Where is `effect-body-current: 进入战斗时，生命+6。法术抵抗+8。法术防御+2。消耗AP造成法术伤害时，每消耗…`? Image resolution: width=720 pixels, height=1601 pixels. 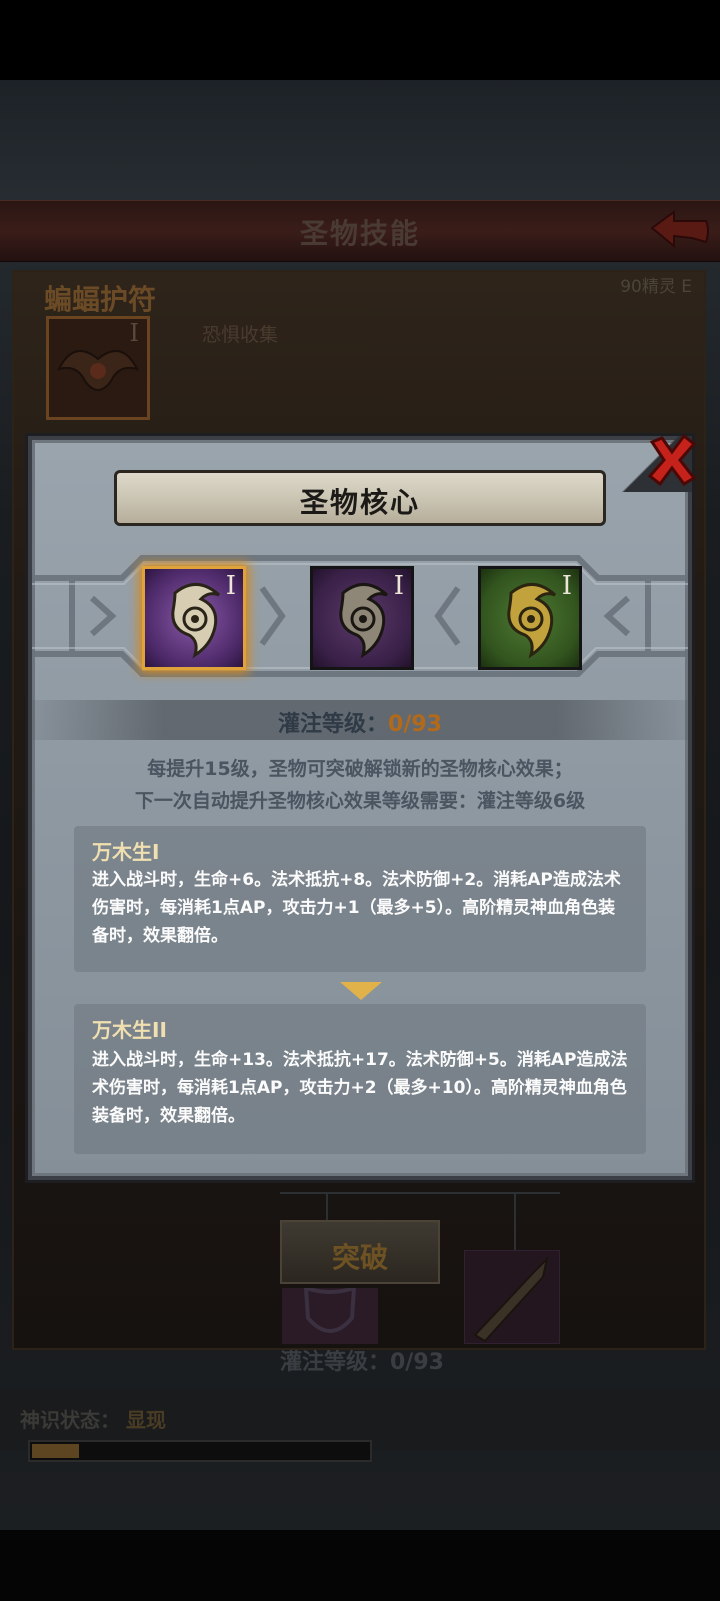
effect-body-current: 进入战斗时，生命+6。法术抵抗+8。法术防御+2。消耗AP造成法术伤害时，每消耗… is located at coordinates (356, 908).